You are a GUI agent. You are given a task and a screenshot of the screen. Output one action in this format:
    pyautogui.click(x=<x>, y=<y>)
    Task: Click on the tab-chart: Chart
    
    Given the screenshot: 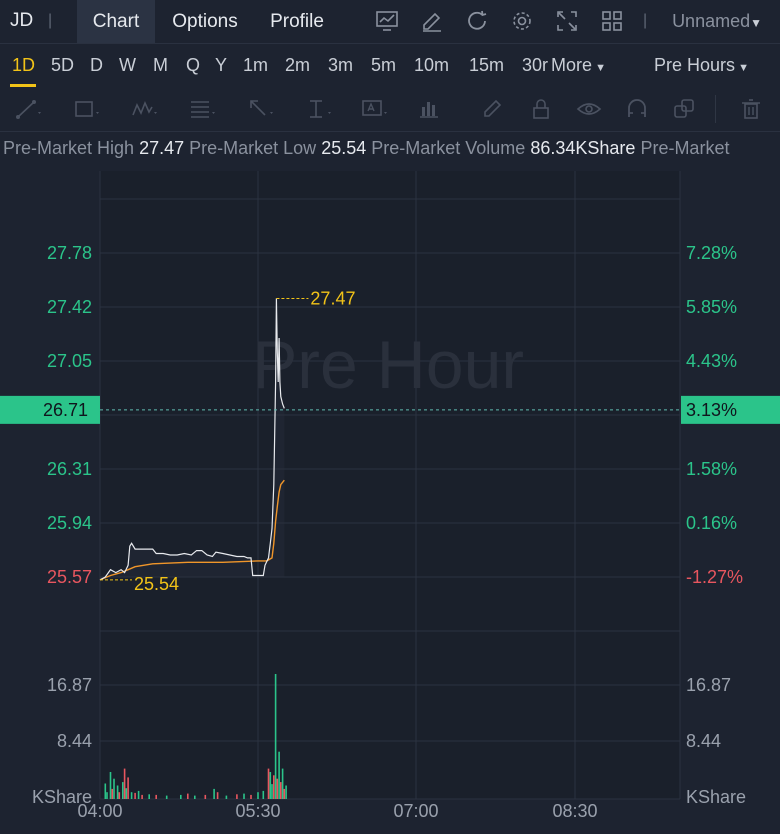 What is the action you would take?
    pyautogui.click(x=116, y=21)
    